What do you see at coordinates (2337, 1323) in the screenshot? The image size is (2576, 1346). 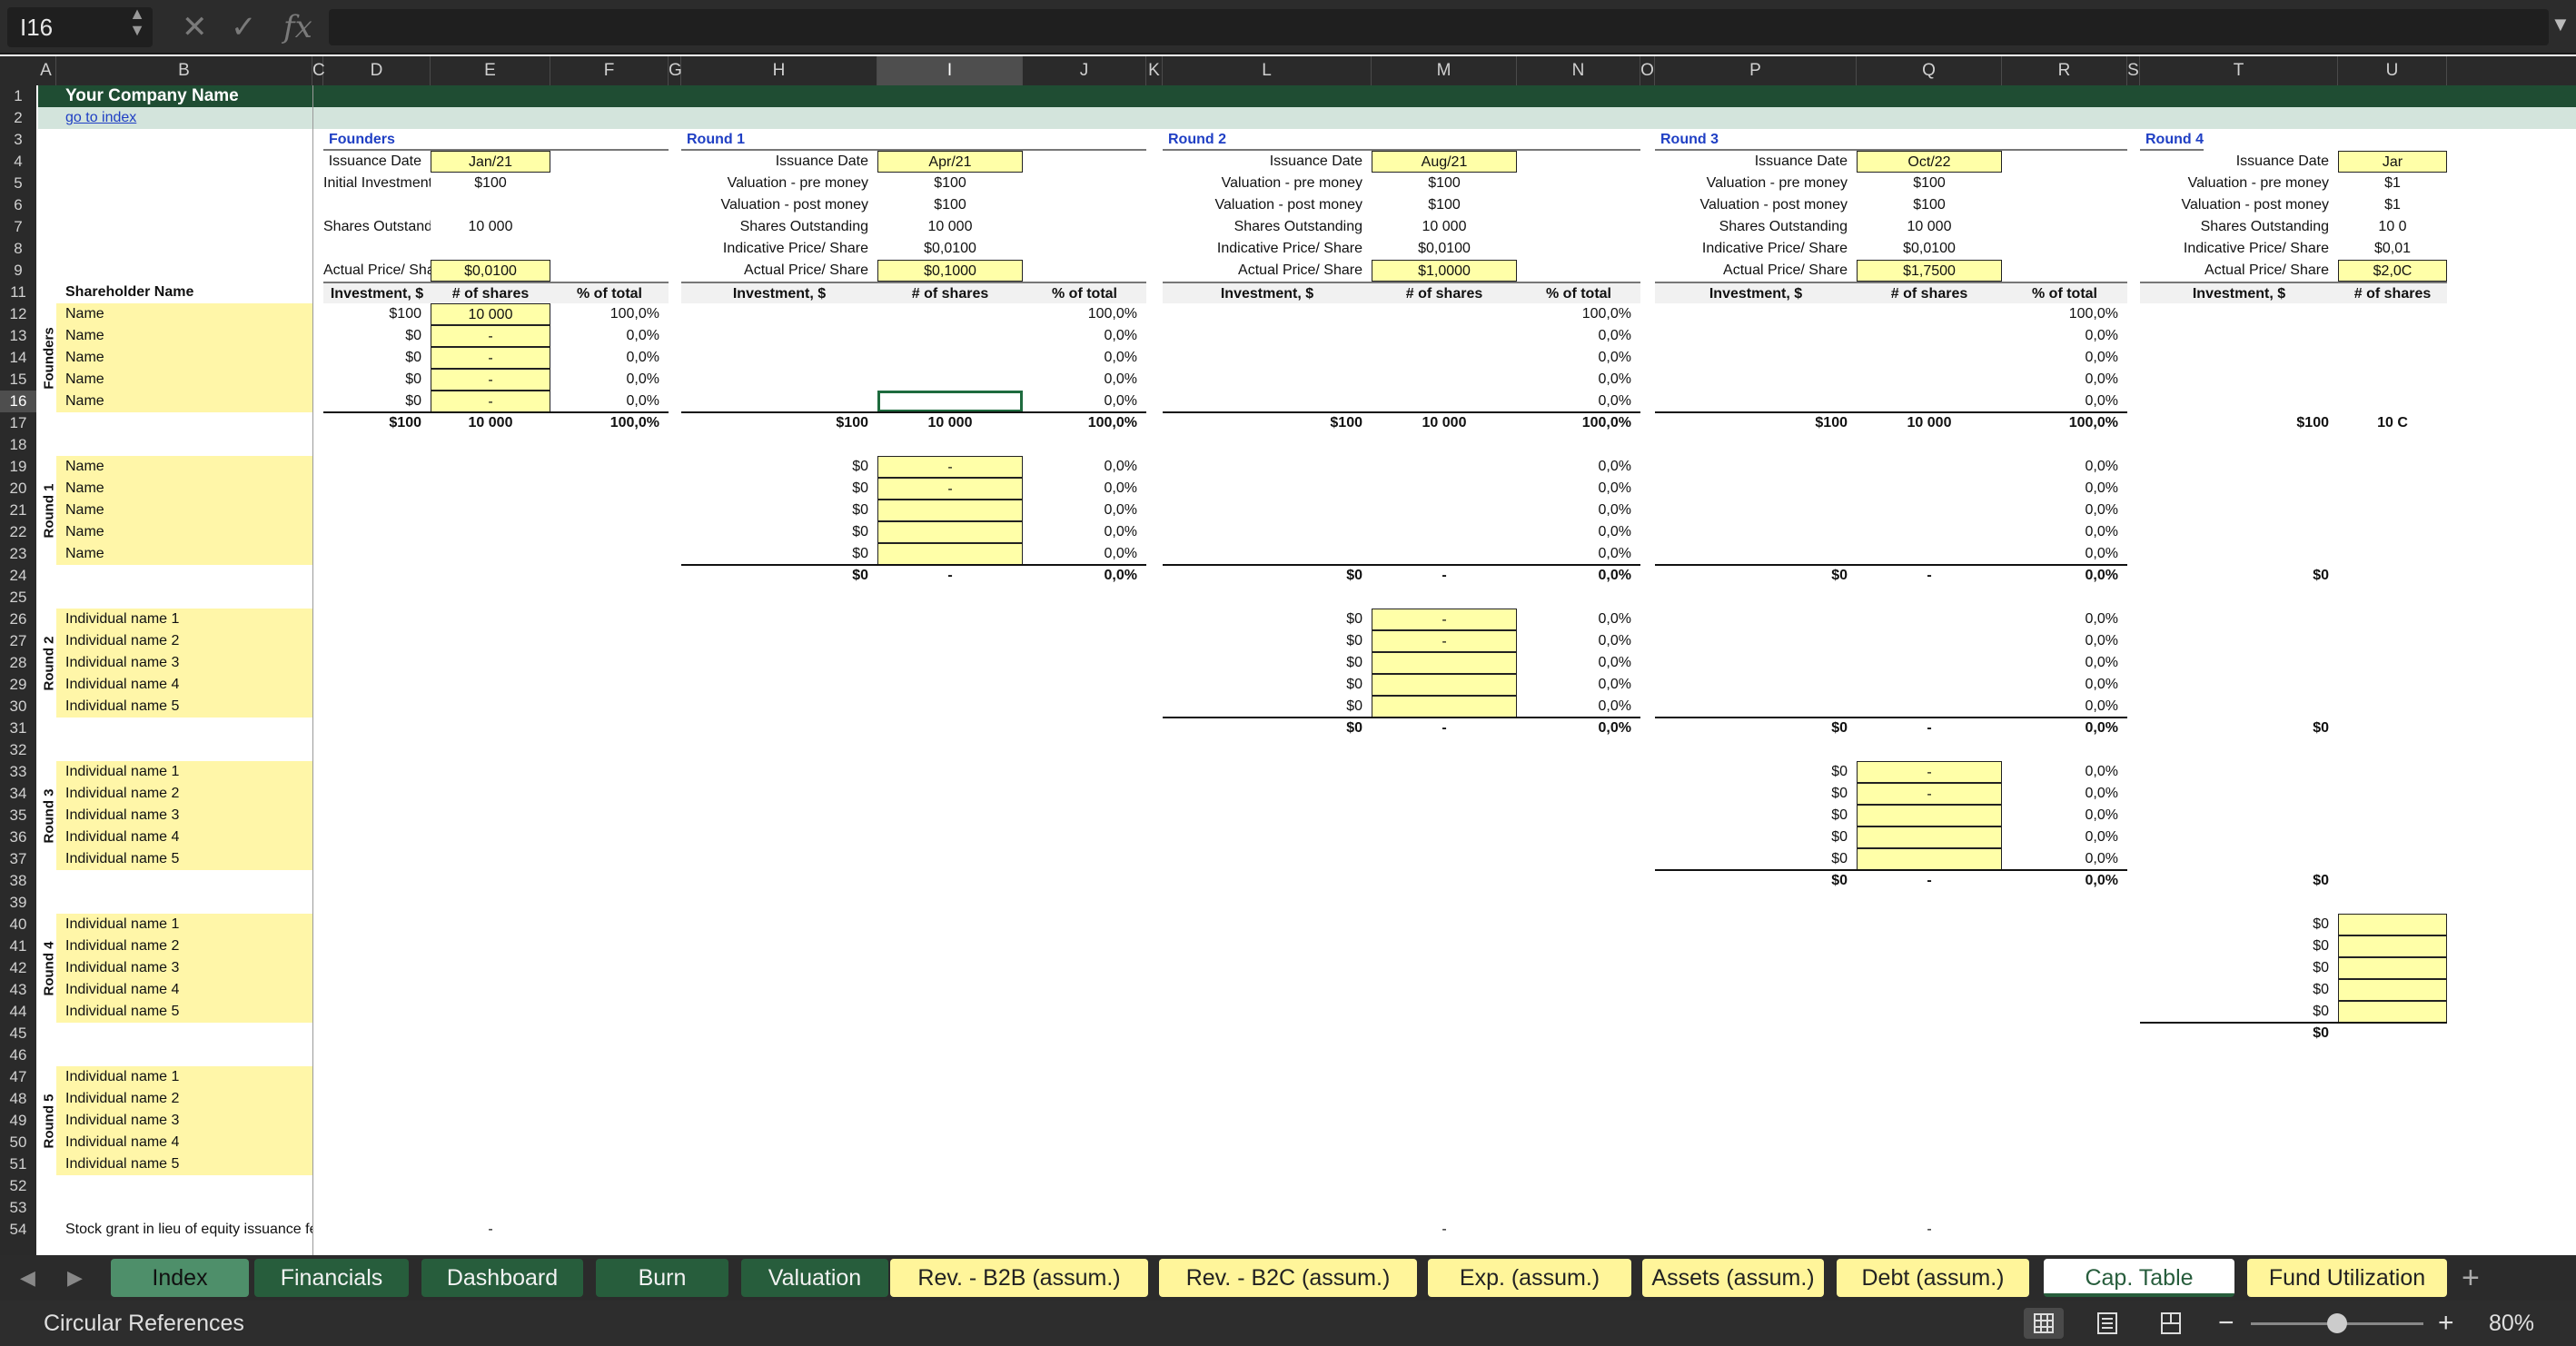 I see `zoom-slider-thumb` at bounding box center [2337, 1323].